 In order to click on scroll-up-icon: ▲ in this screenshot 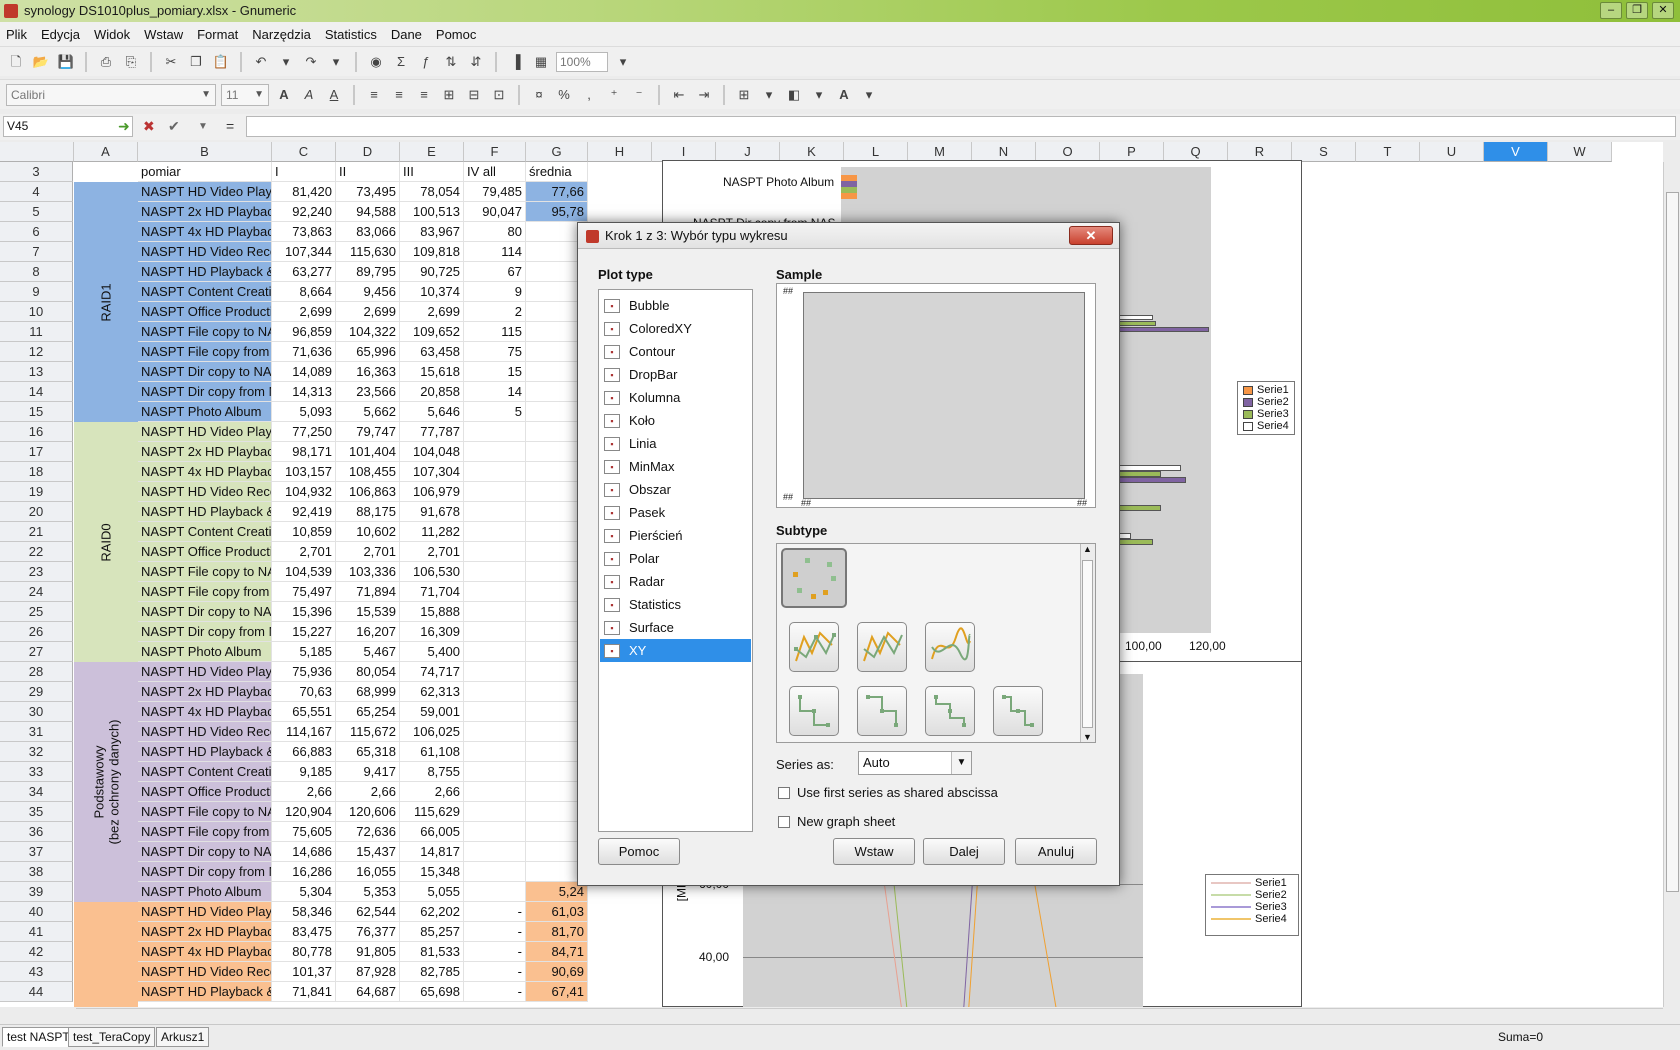, I will do `click(1087, 549)`.